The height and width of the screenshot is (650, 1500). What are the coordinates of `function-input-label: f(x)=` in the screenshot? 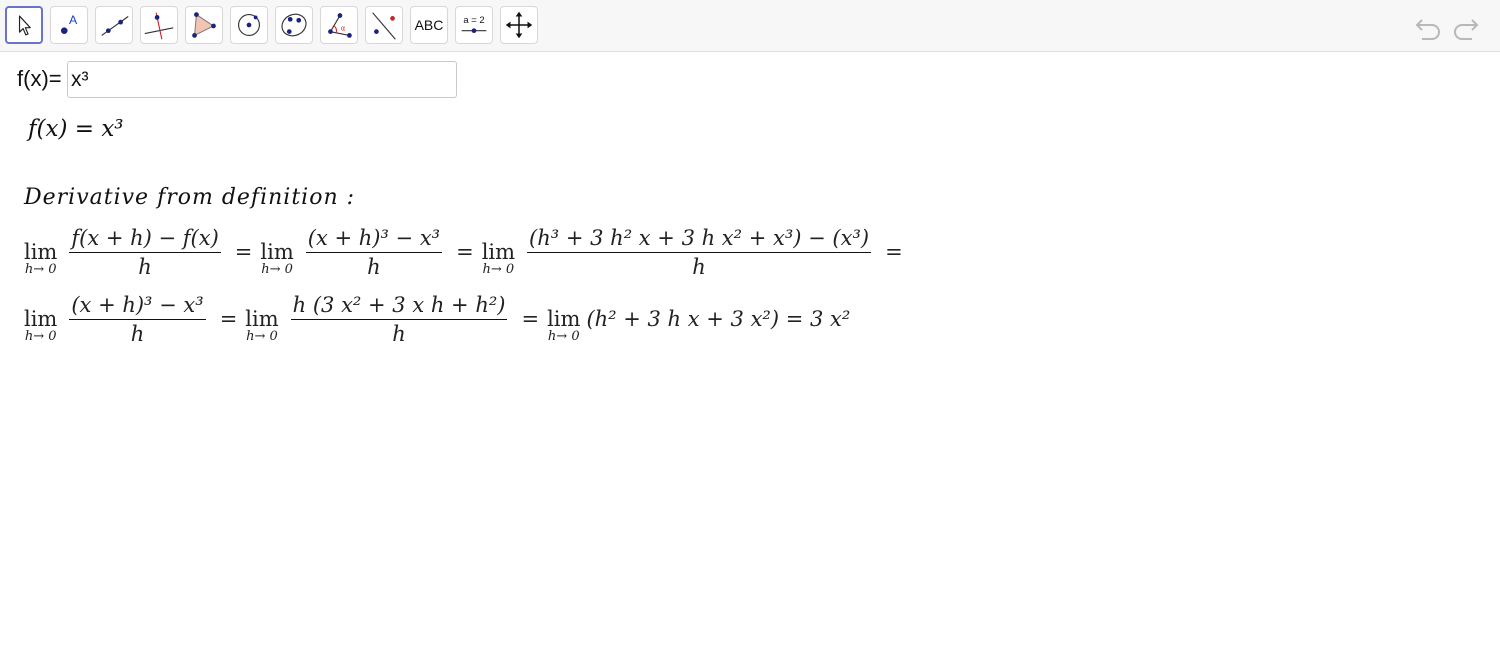 It's located at (39, 78).